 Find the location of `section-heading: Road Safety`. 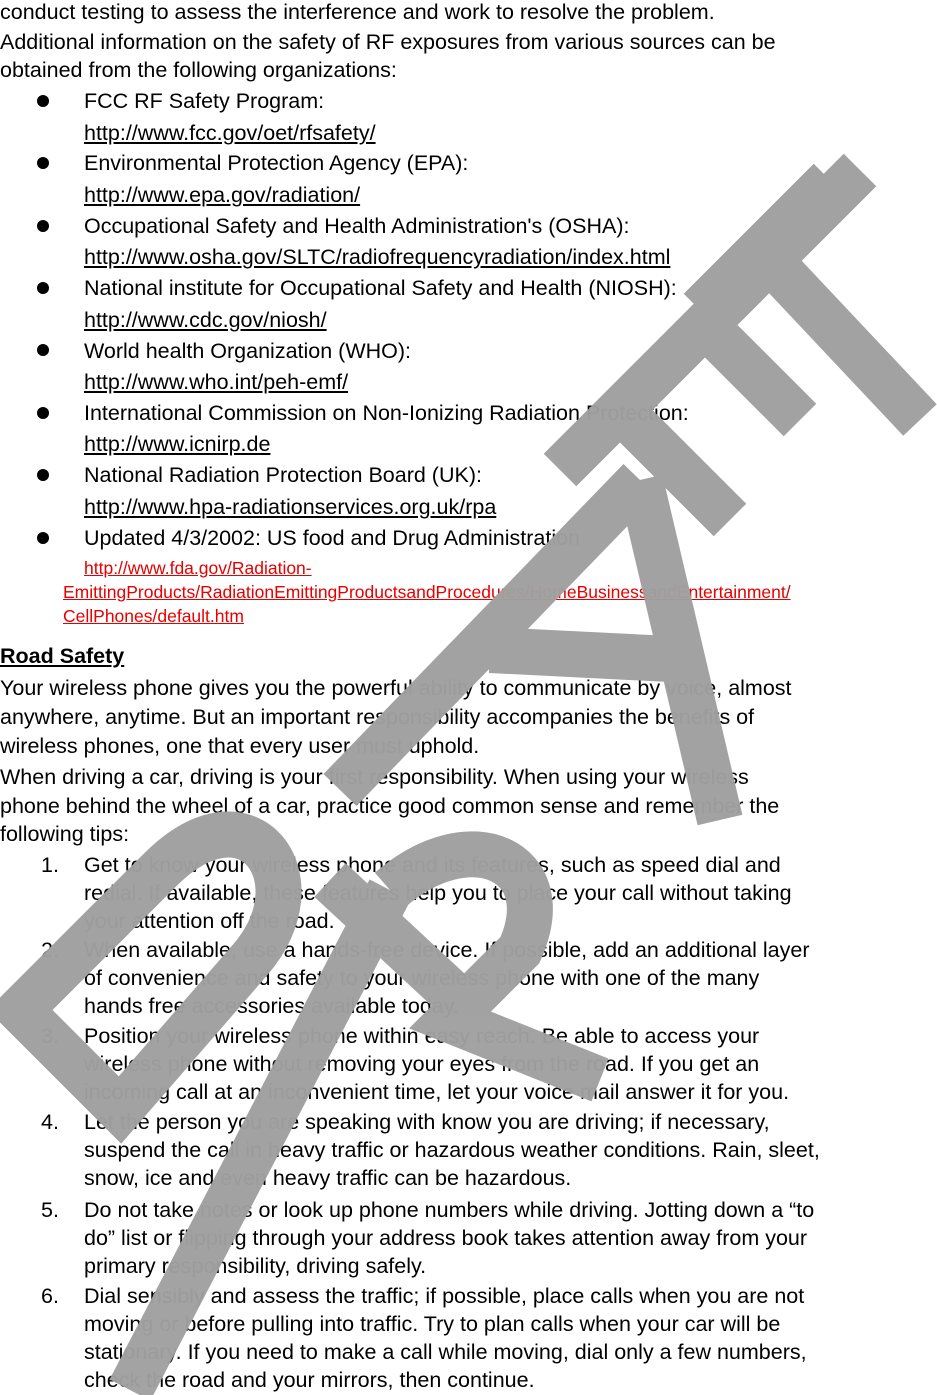

section-heading: Road Safety is located at coordinates (62, 656).